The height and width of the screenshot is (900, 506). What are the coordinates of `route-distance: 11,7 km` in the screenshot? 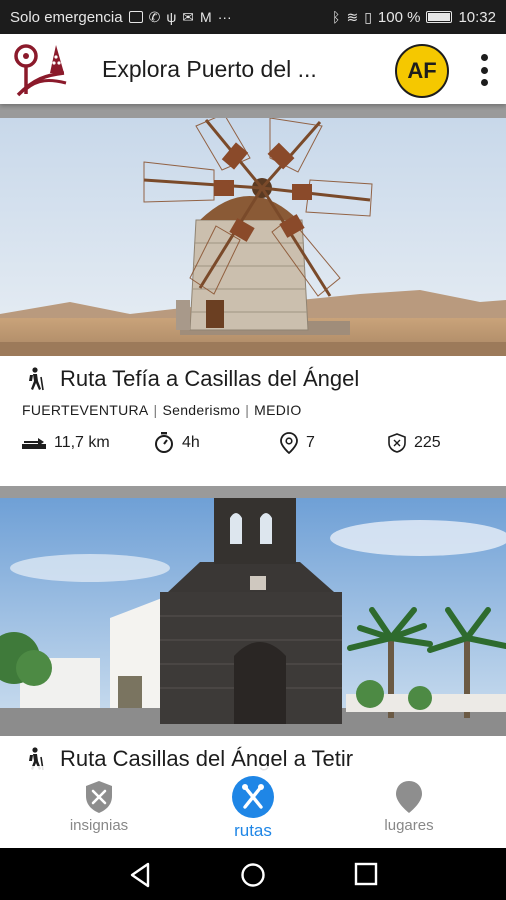 It's located at (88, 443).